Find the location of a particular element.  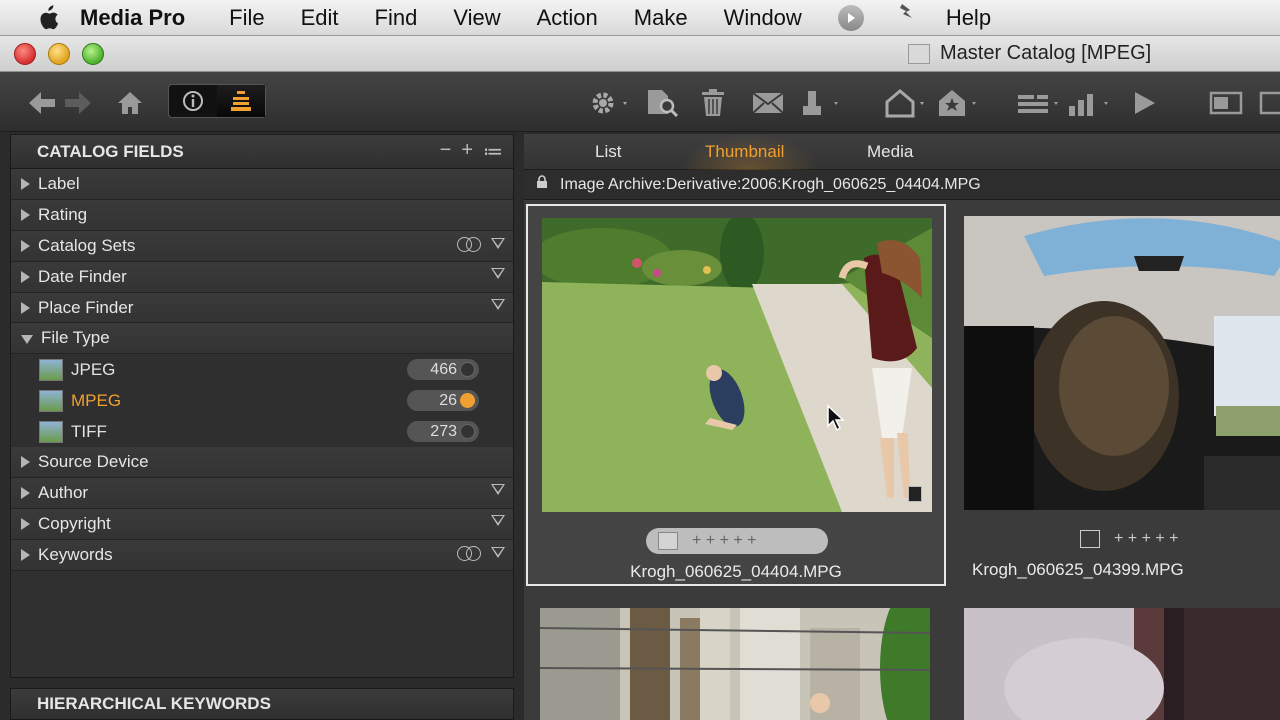

menu-edit: Edit is located at coordinates (320, 18).